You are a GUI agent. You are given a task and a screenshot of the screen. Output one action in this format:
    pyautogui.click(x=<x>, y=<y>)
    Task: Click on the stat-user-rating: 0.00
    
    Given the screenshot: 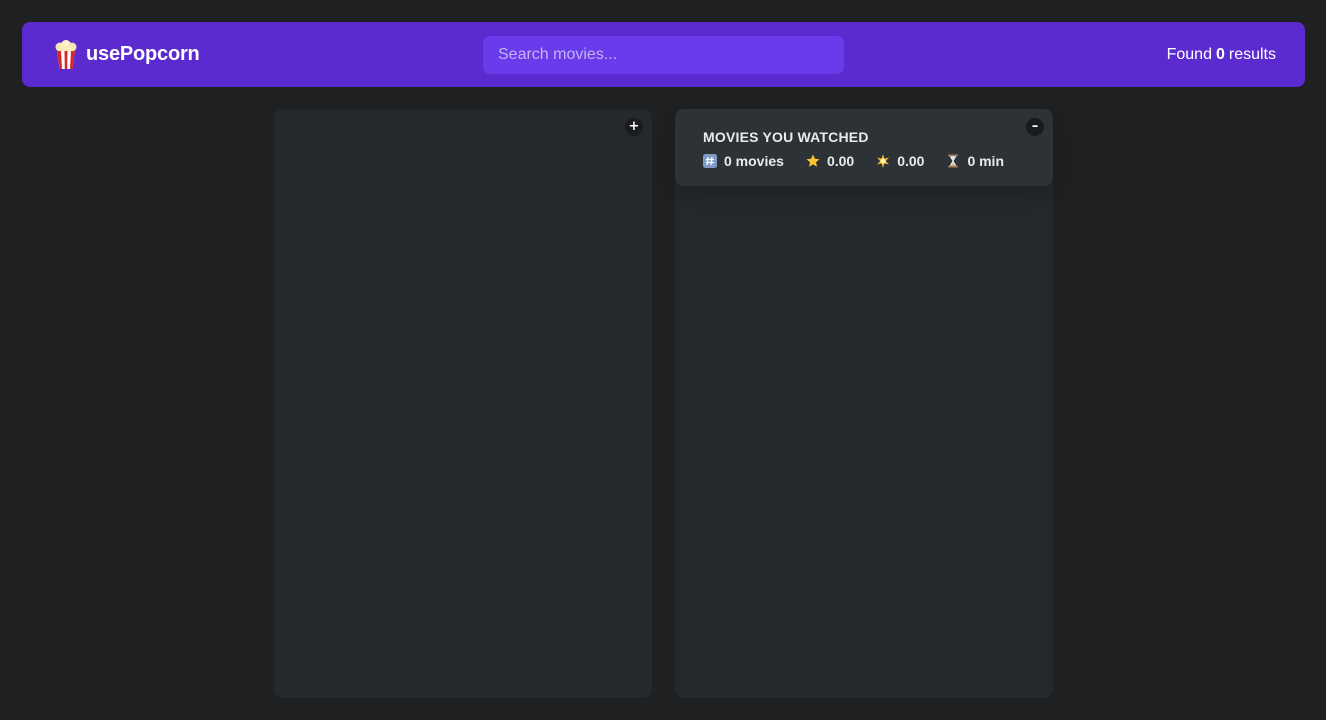 What is the action you would take?
    pyautogui.click(x=900, y=161)
    